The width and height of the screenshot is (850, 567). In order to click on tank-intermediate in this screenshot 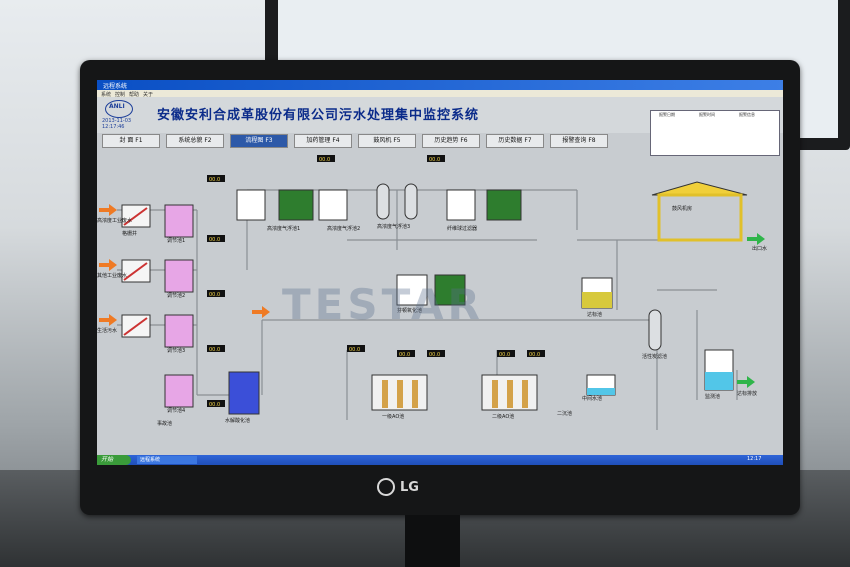, I will do `click(601, 385)`.